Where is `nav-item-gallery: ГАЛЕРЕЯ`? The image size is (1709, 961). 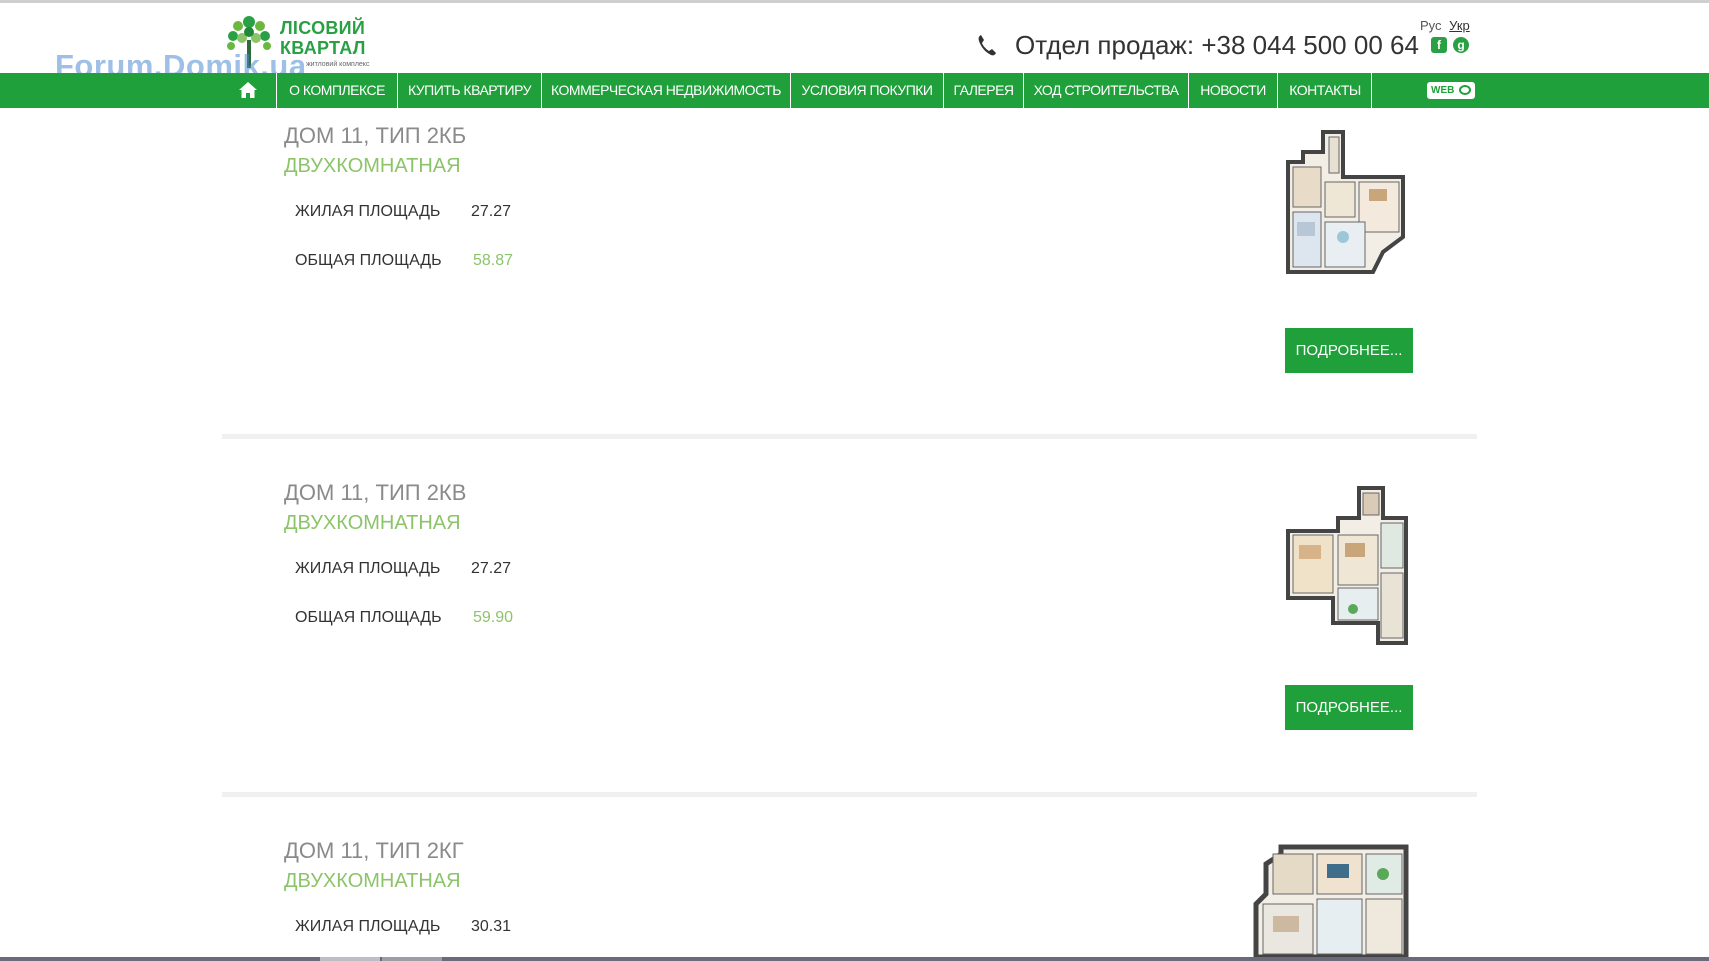
nav-item-gallery: ГАЛЕРЕЯ is located at coordinates (983, 90).